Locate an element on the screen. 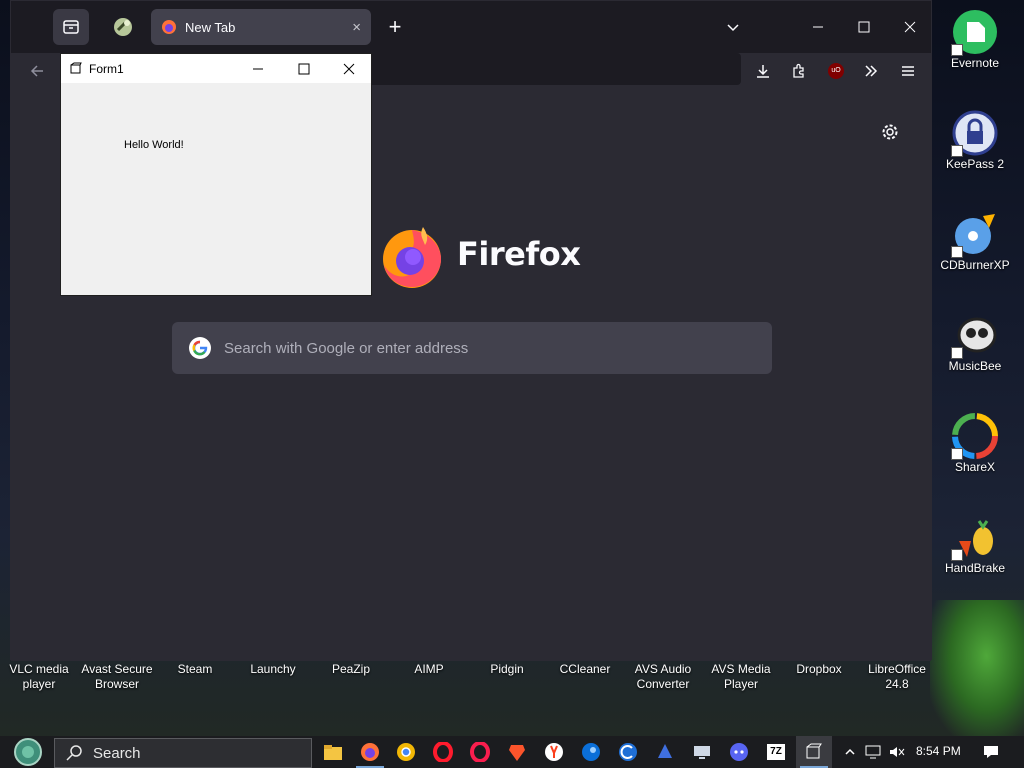 This screenshot has height=768, width=1024. desktop-icon-label: Pidgin is located at coordinates (507, 669).